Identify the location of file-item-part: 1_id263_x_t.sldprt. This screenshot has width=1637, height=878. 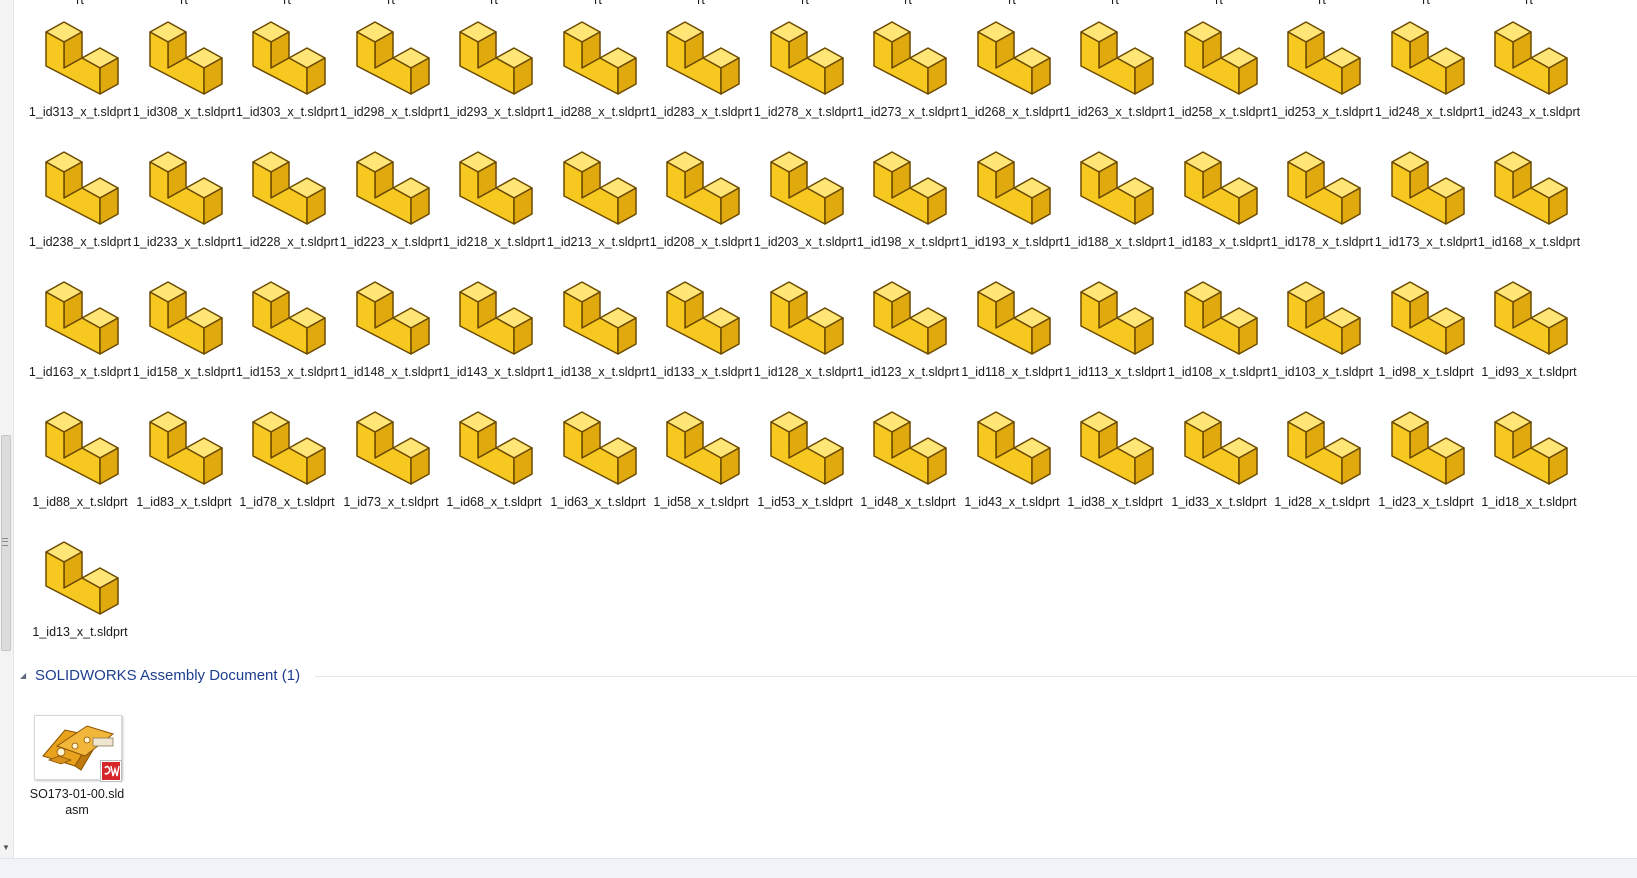
(1115, 65).